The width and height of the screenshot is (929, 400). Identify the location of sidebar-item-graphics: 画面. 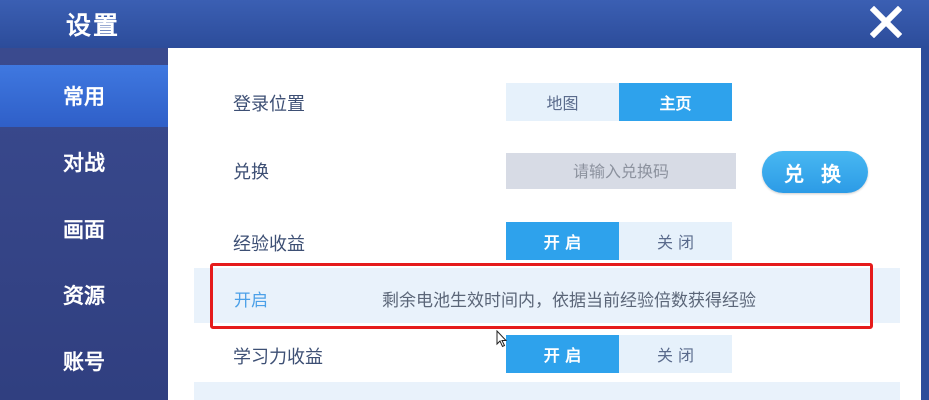
(84, 229).